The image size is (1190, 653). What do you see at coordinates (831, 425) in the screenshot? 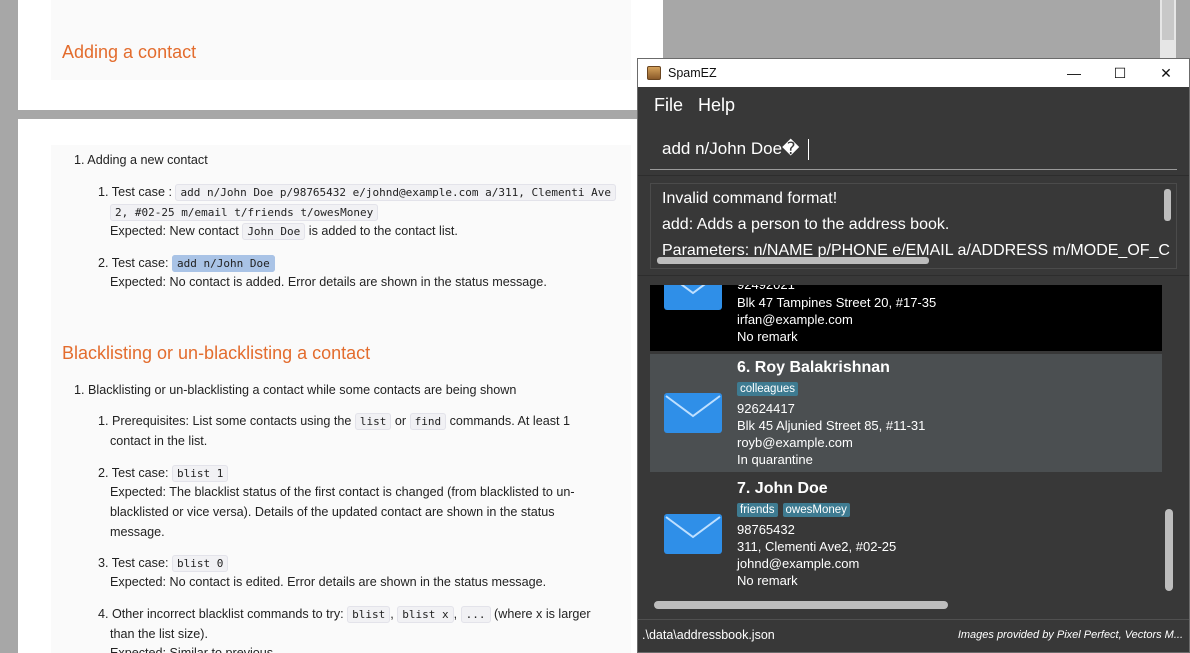
I see `contact-address: Blk 45 Aljunied Street 85, #11-31` at bounding box center [831, 425].